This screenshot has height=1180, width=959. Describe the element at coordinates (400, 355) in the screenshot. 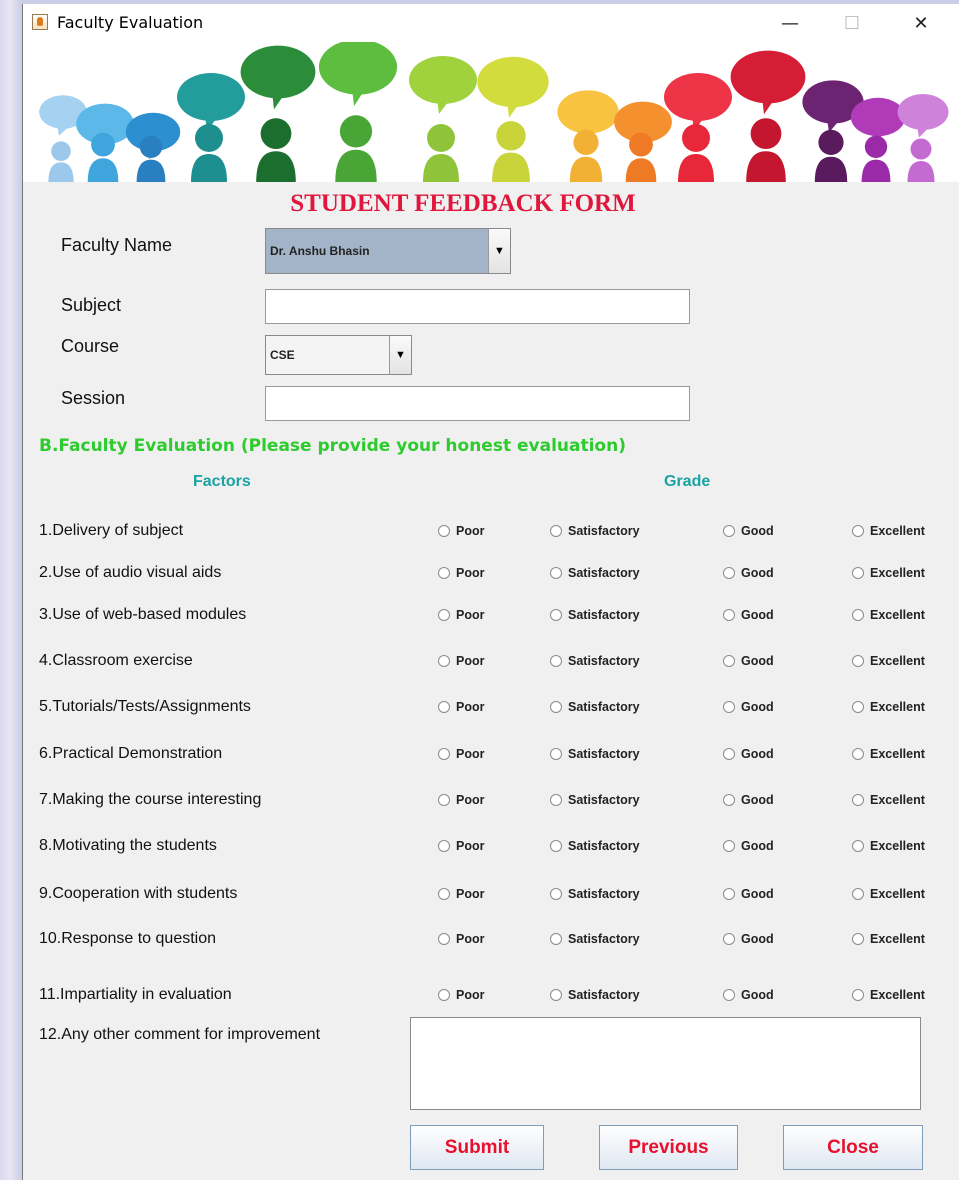

I see `triangle-down-icon: ▼` at that location.